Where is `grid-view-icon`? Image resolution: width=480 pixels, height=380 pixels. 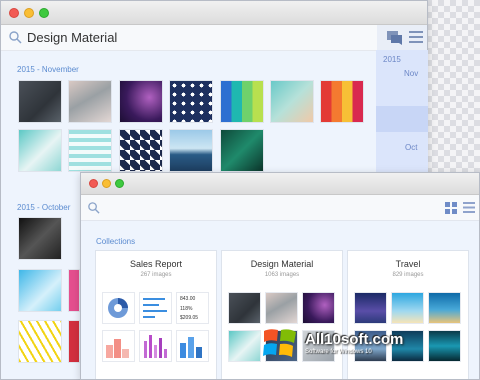
grid-view-icon is located at coordinates (451, 208).